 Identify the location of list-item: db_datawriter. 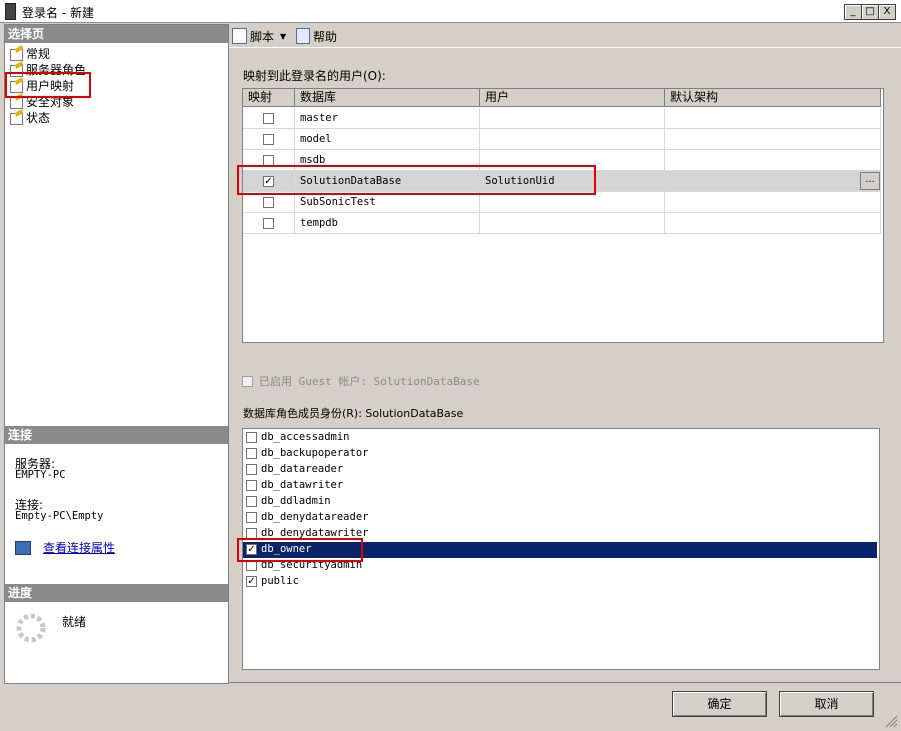
(560, 486).